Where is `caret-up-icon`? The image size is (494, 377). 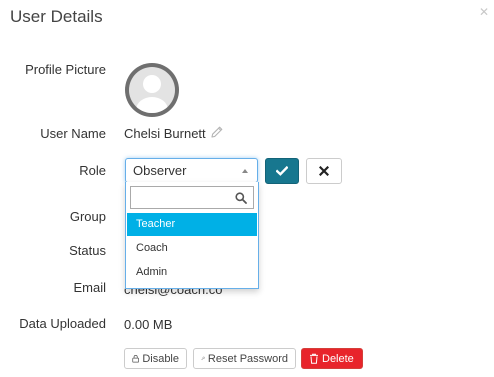
caret-up-icon is located at coordinates (245, 171).